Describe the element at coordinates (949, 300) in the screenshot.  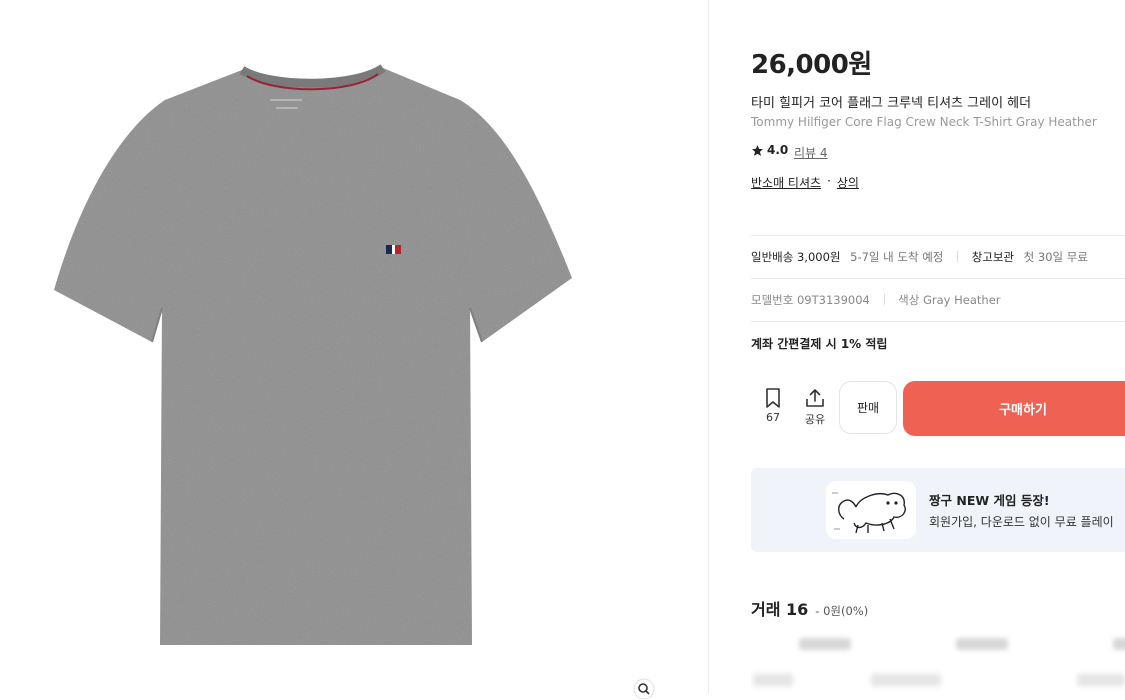
I see `product-color: 색상 Gray Heather` at that location.